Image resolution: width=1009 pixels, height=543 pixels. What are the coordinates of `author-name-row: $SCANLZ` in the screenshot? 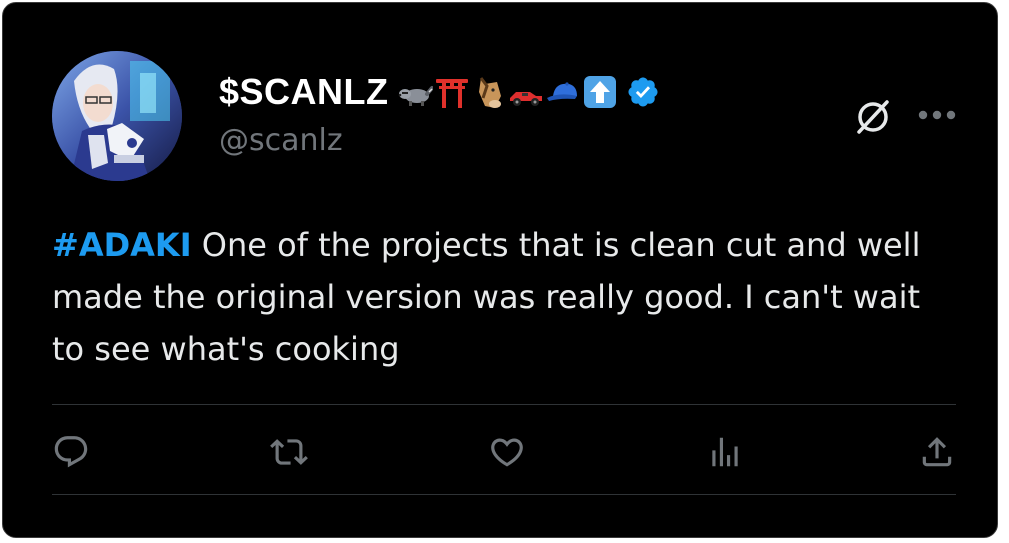 It's located at (439, 92).